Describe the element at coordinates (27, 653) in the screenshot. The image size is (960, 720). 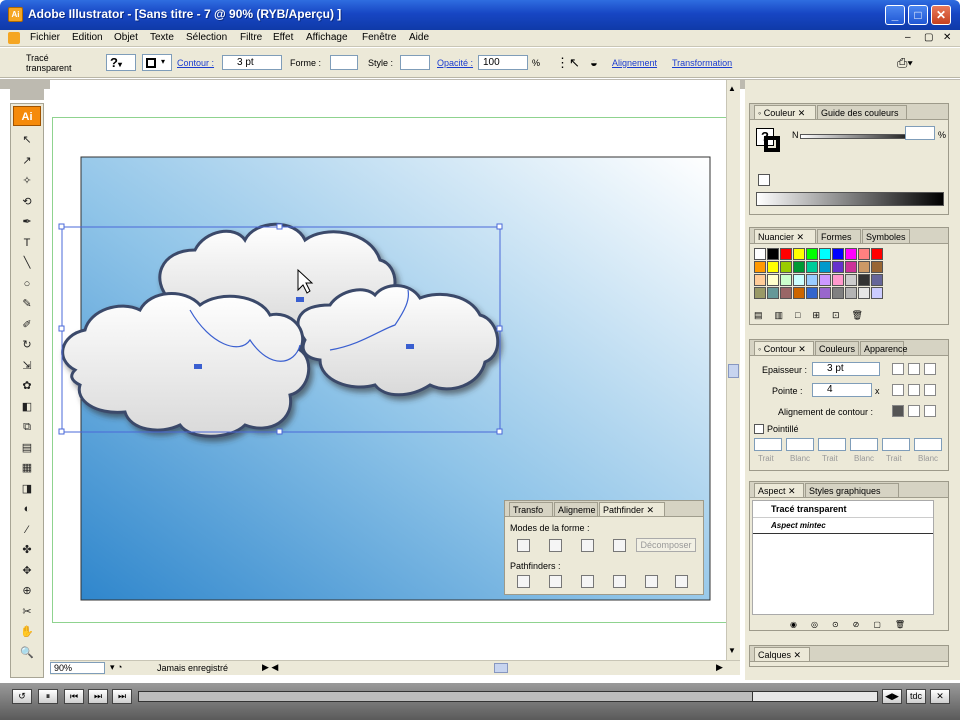
I see `zoom-tool-icon: 🔍` at that location.